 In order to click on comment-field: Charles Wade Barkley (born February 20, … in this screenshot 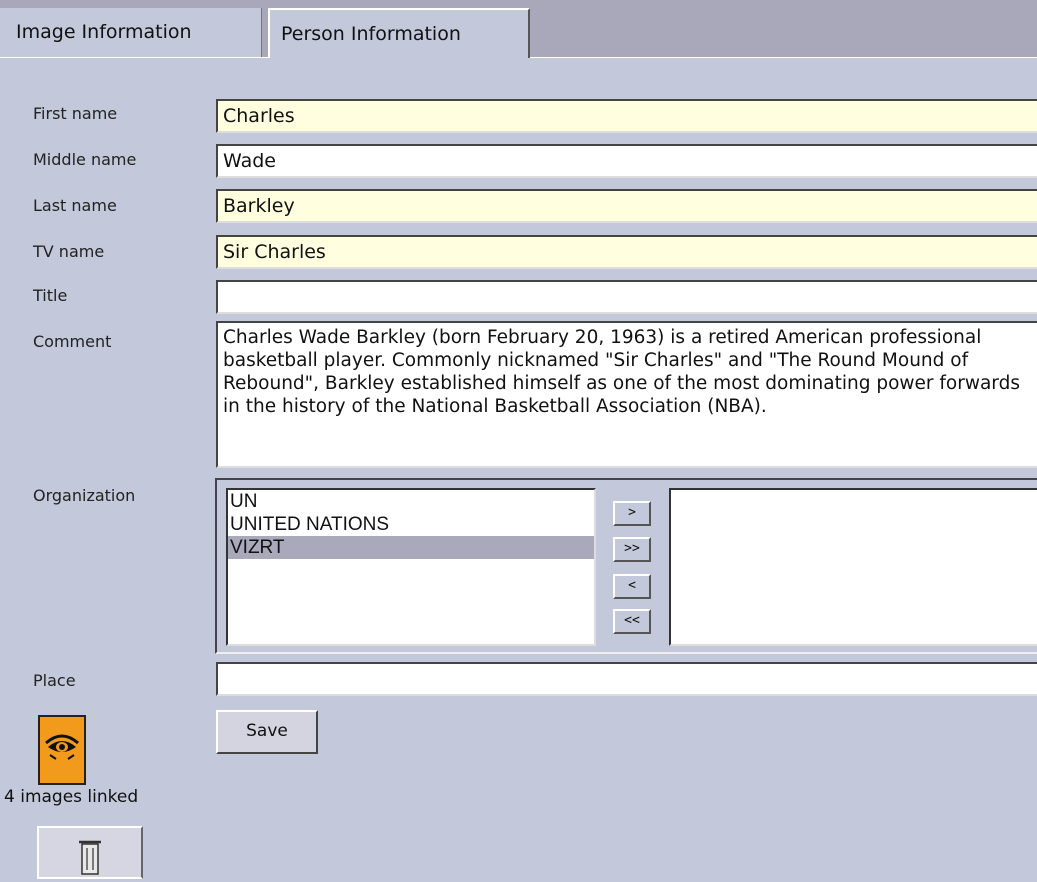, I will do `click(626, 394)`.